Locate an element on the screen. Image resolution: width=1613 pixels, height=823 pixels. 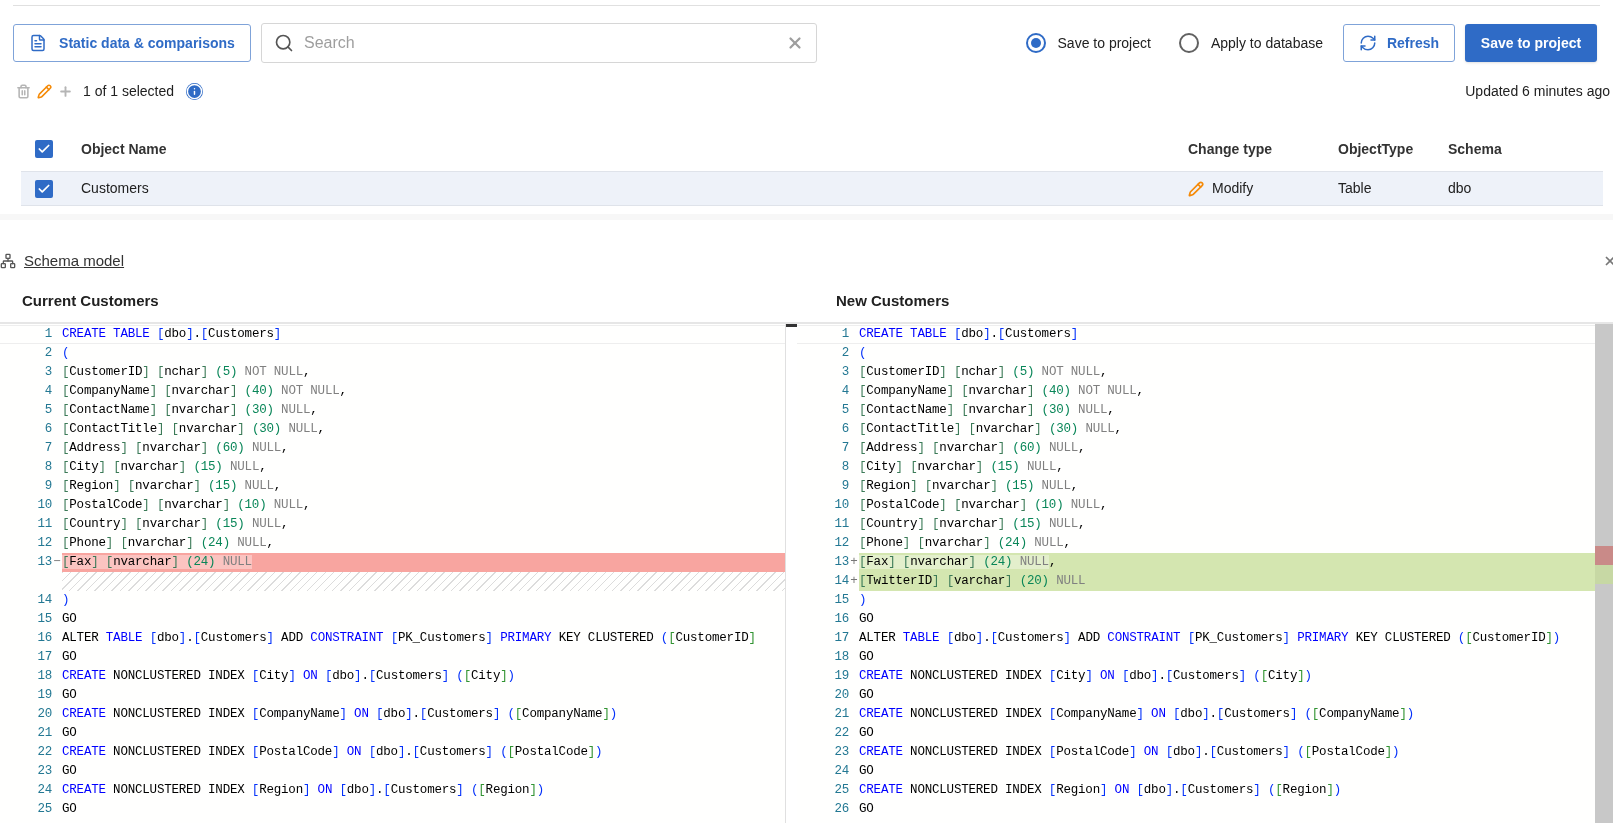
diff-marker: + is located at coordinates (854, 562).